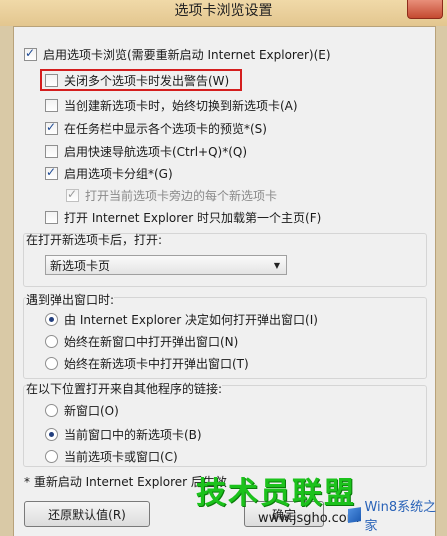  I want to click on watermark-url: www.jsgho.com, so click(309, 518).